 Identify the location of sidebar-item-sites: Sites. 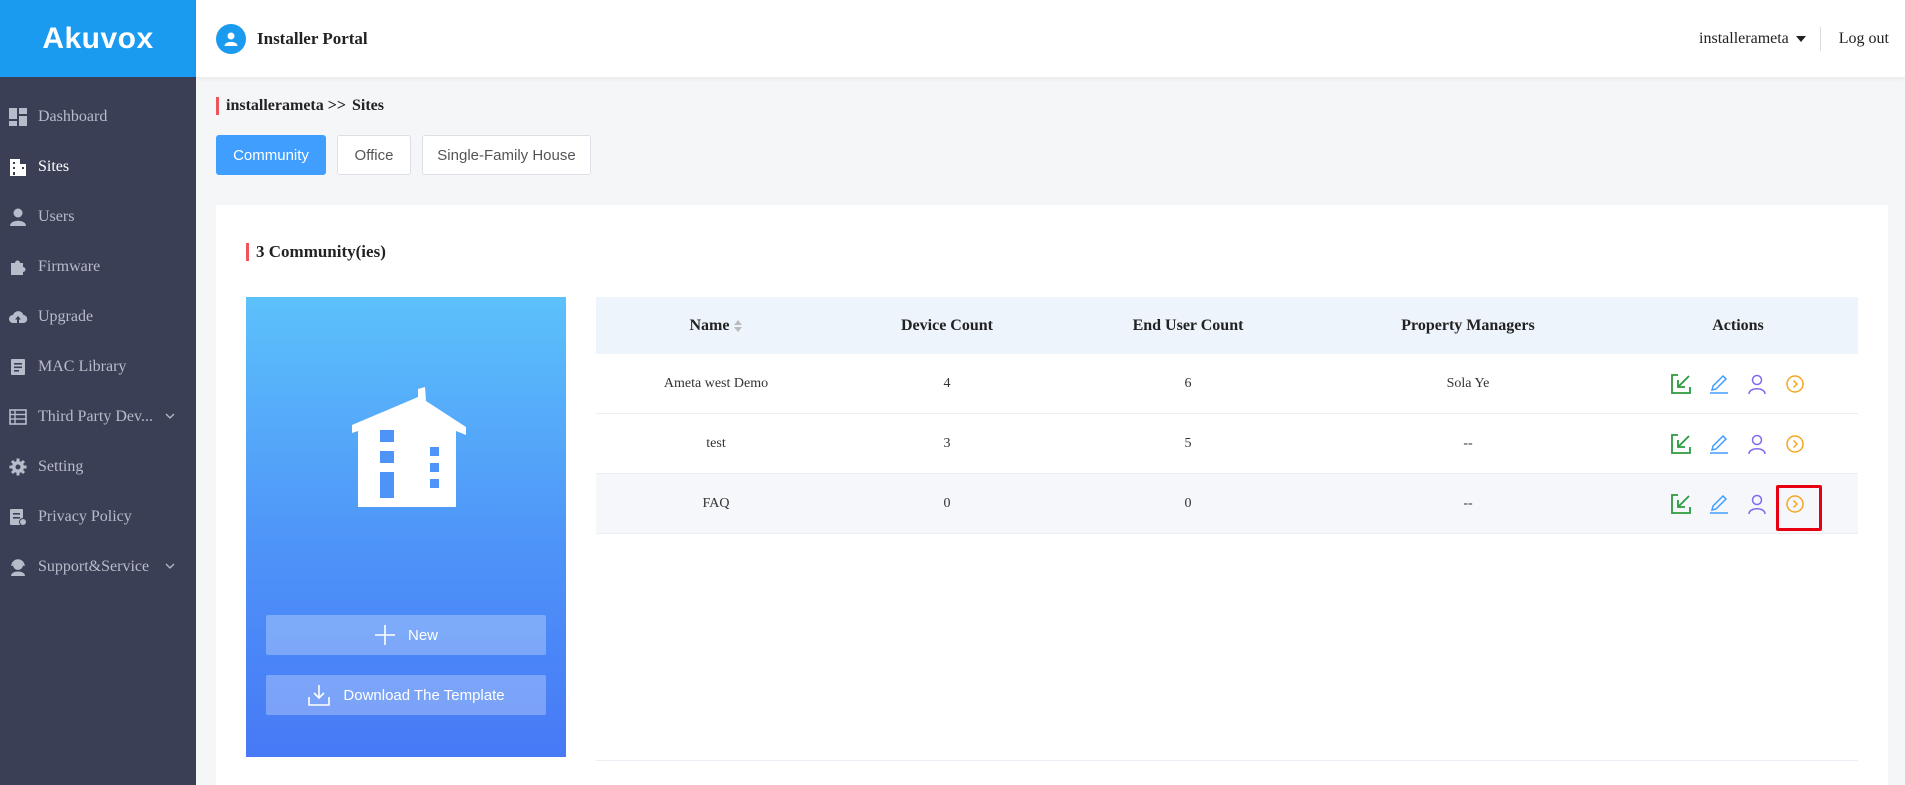
(98, 167).